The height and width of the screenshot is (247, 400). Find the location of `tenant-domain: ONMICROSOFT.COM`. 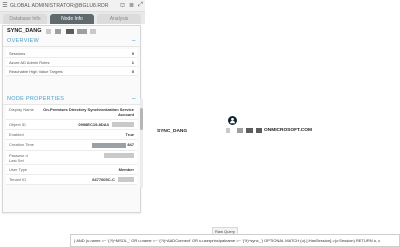

tenant-domain: ONMICROSOFT.COM is located at coordinates (288, 130).